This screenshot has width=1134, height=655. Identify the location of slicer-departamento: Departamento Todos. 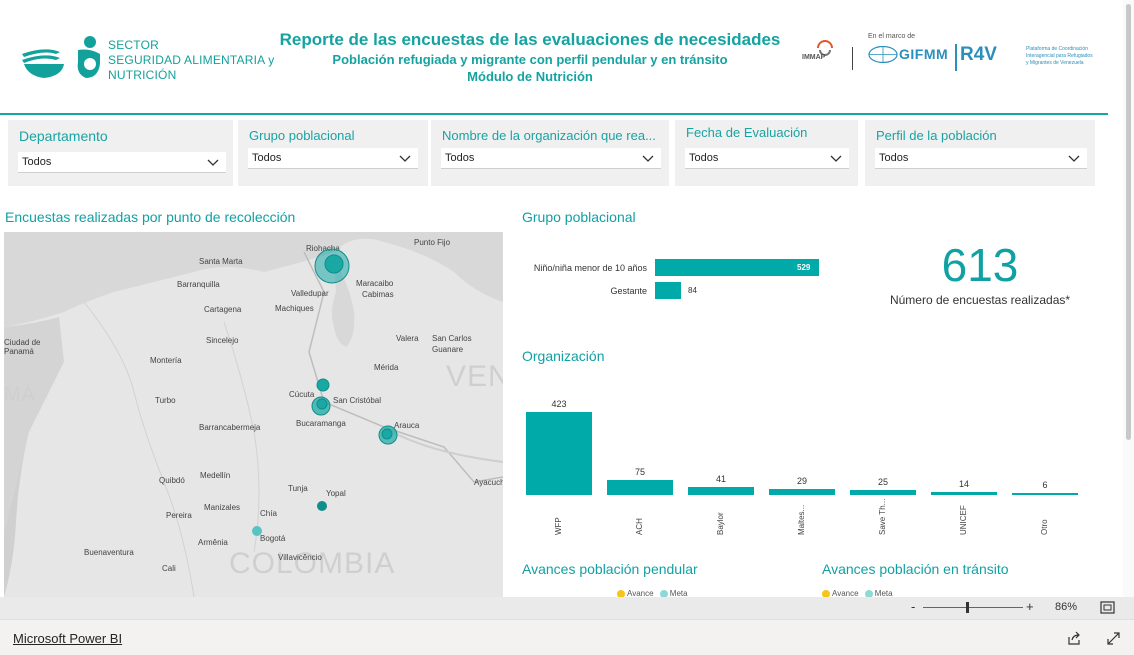
(120, 153).